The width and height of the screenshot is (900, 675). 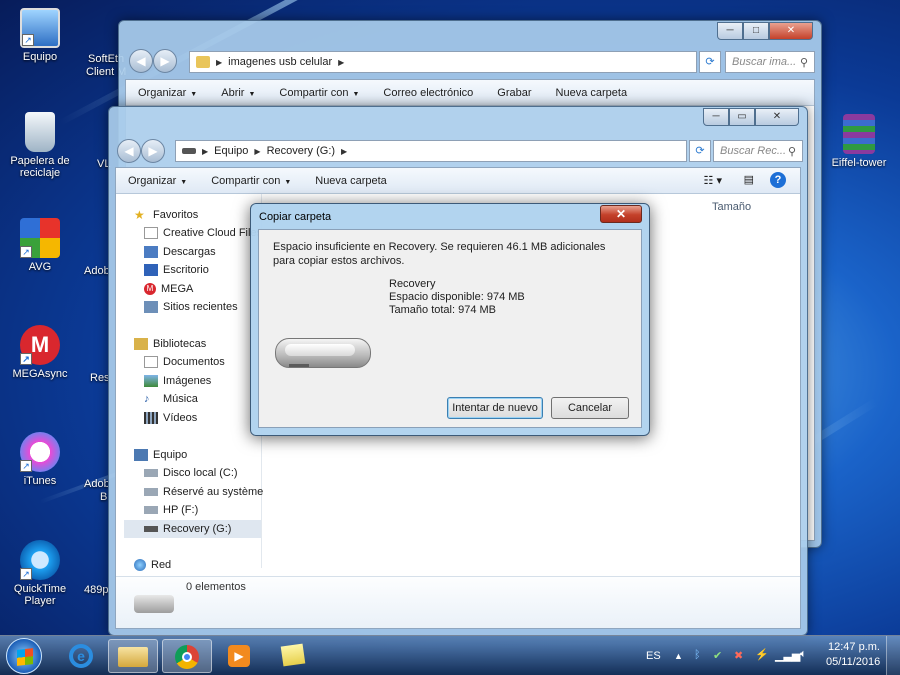 What do you see at coordinates (280, 62) in the screenshot?
I see `breadcrumb-item: imagenes usb celular` at bounding box center [280, 62].